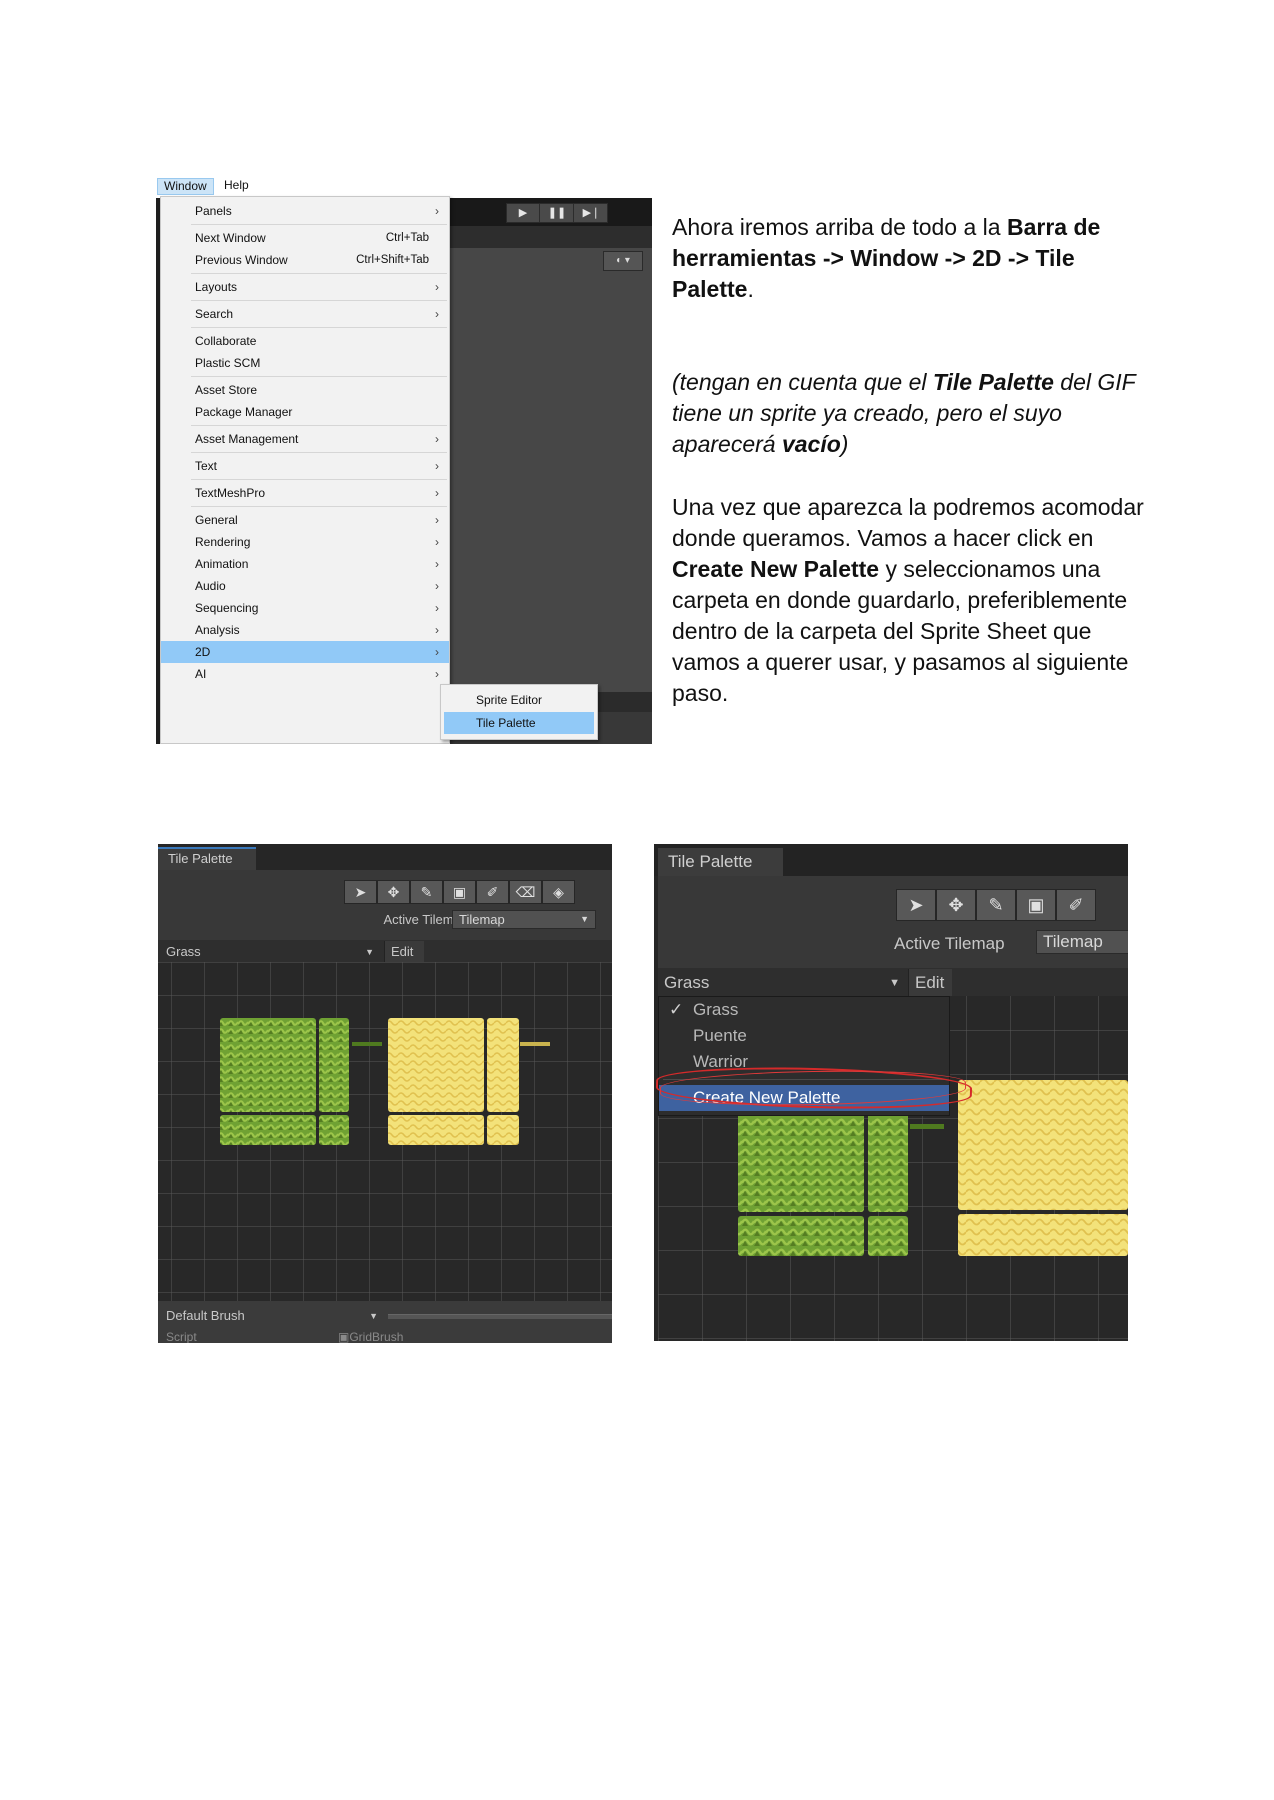  I want to click on menu-item-plastic-scm: Plastic SCM, so click(305, 363).